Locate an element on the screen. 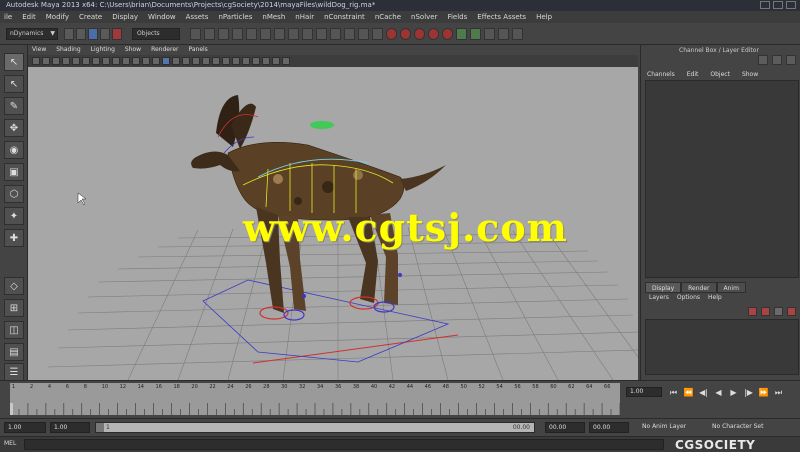  anim-start-field: 1.00 is located at coordinates (25, 427).